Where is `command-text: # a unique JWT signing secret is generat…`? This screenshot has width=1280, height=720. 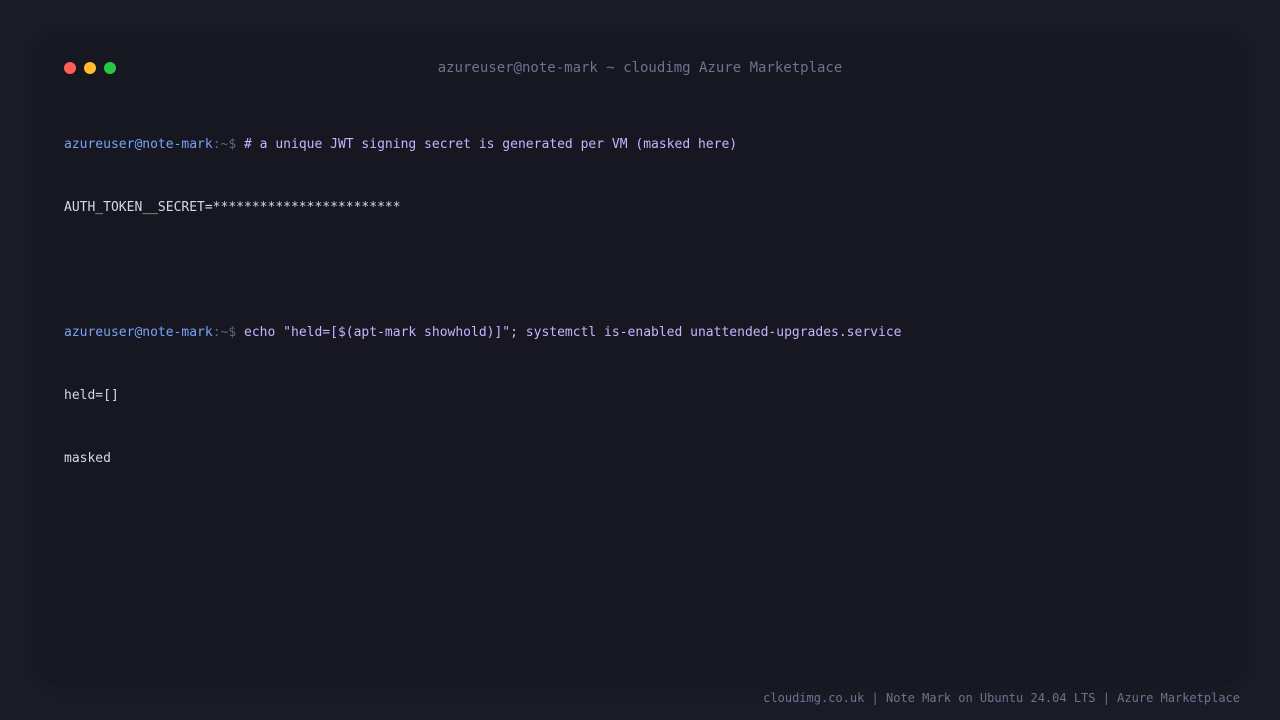
command-text: # a unique JWT signing secret is generat… is located at coordinates (491, 144).